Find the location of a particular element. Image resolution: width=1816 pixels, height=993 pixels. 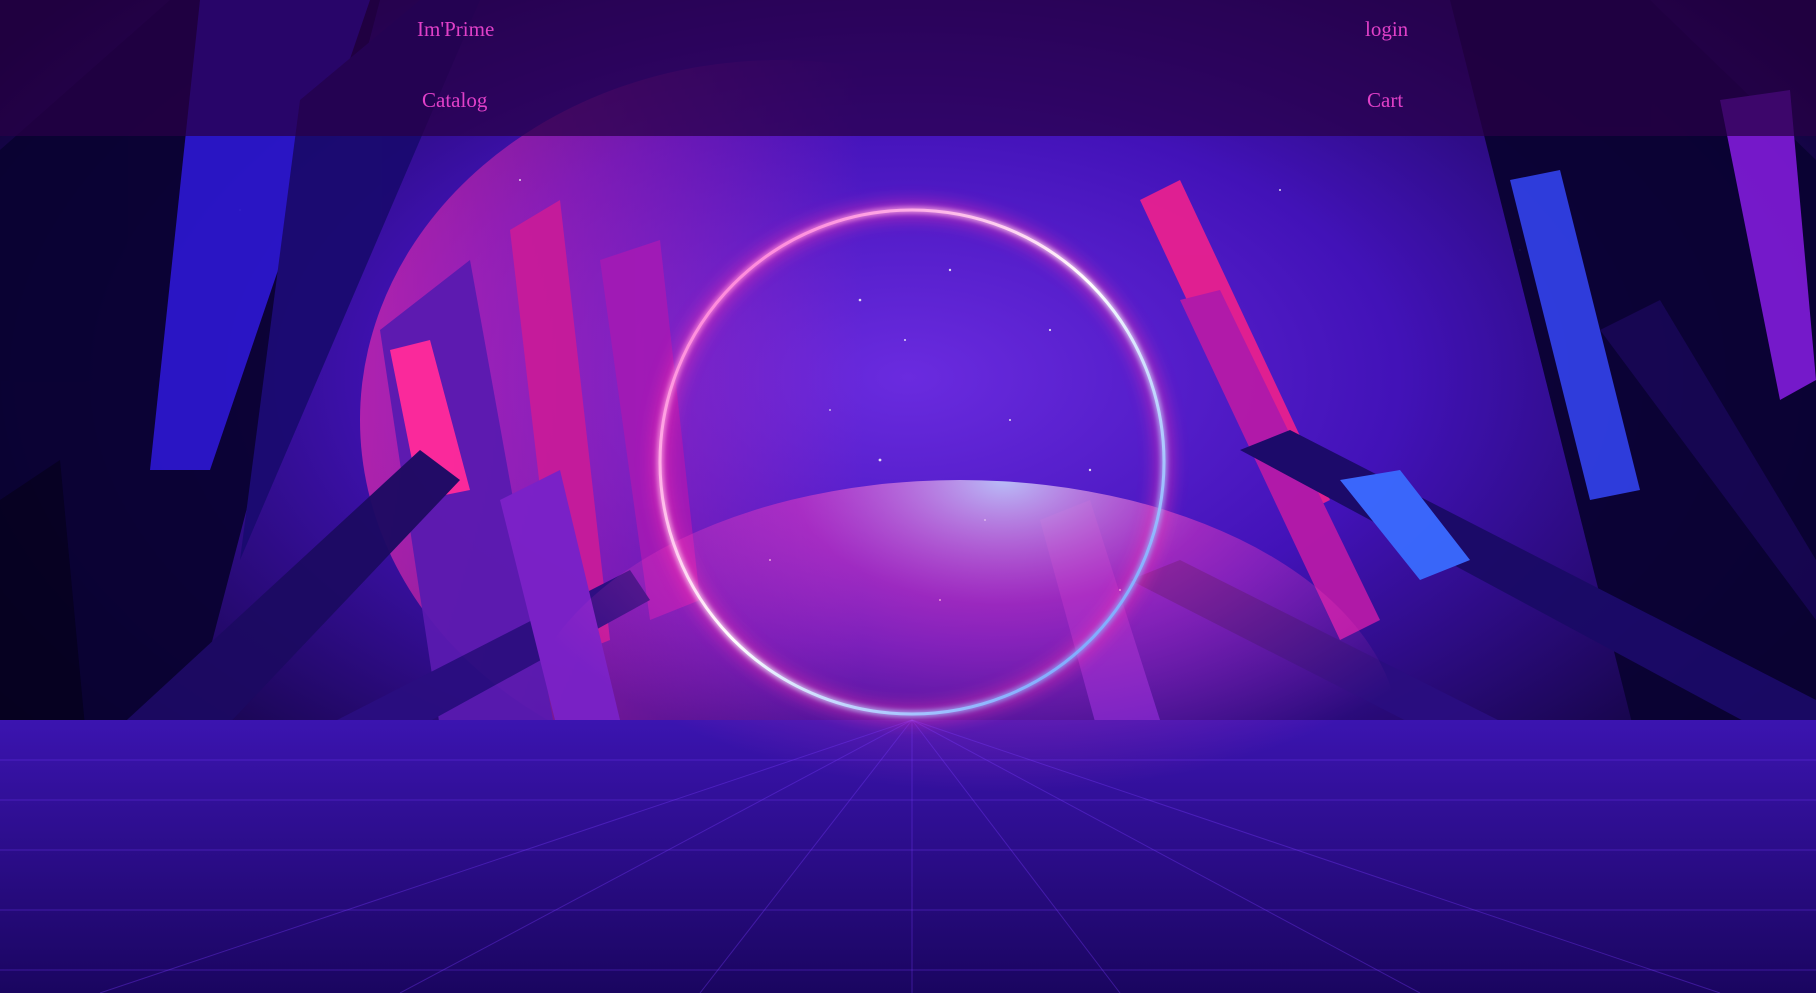

catalog-link: Catalog is located at coordinates (454, 100).